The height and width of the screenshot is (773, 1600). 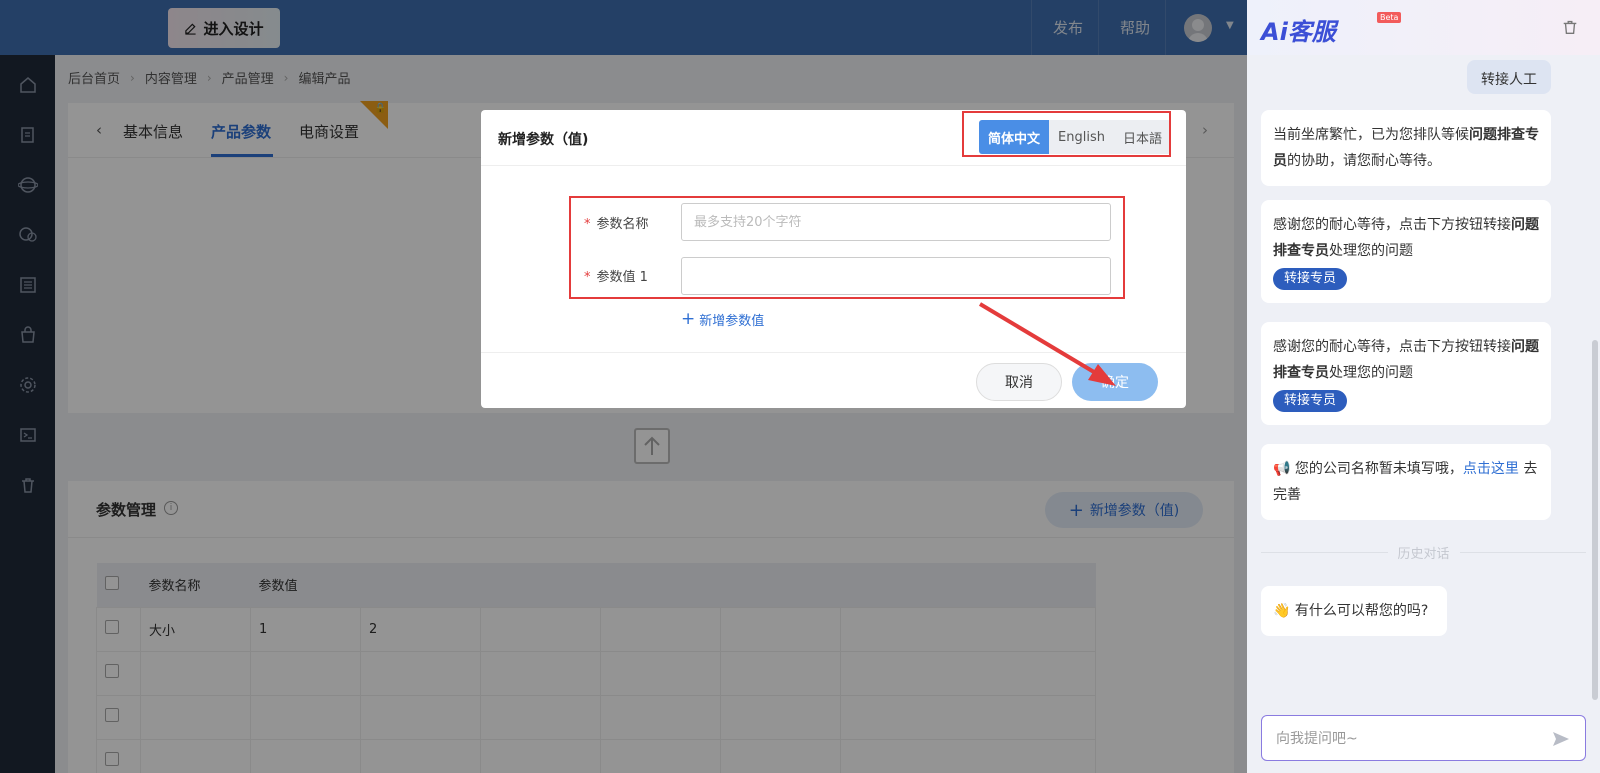 I want to click on megaphone-icon: 📢, so click(x=1282, y=469).